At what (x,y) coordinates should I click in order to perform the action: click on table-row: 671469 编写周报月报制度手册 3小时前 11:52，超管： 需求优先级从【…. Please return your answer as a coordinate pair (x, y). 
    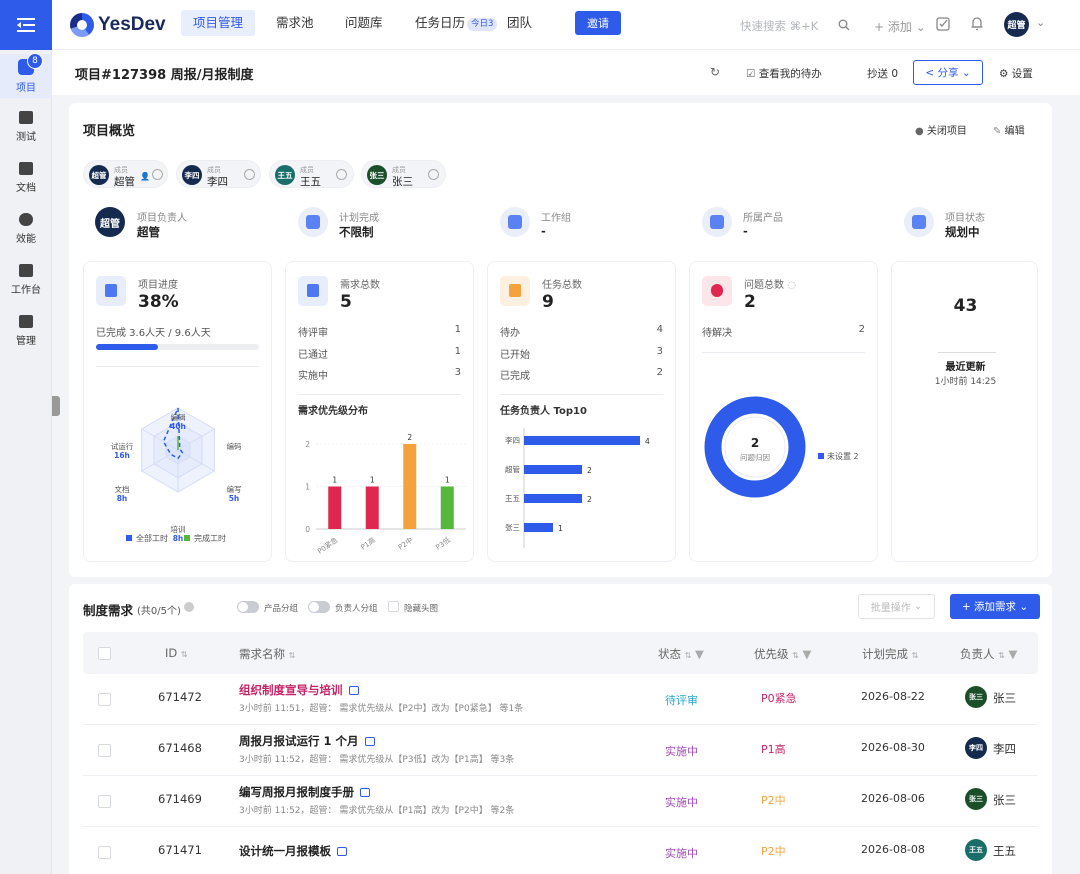
    Looking at the image, I should click on (560, 801).